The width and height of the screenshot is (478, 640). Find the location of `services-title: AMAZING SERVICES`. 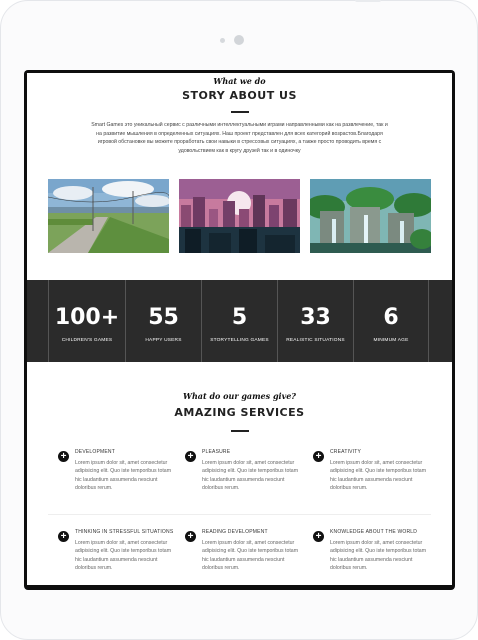

services-title: AMAZING SERVICES is located at coordinates (239, 412).